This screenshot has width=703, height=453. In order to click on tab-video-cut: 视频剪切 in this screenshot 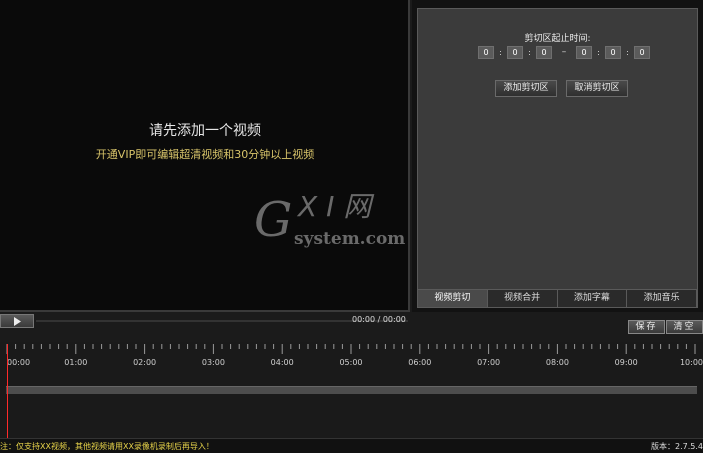, I will do `click(453, 298)`.